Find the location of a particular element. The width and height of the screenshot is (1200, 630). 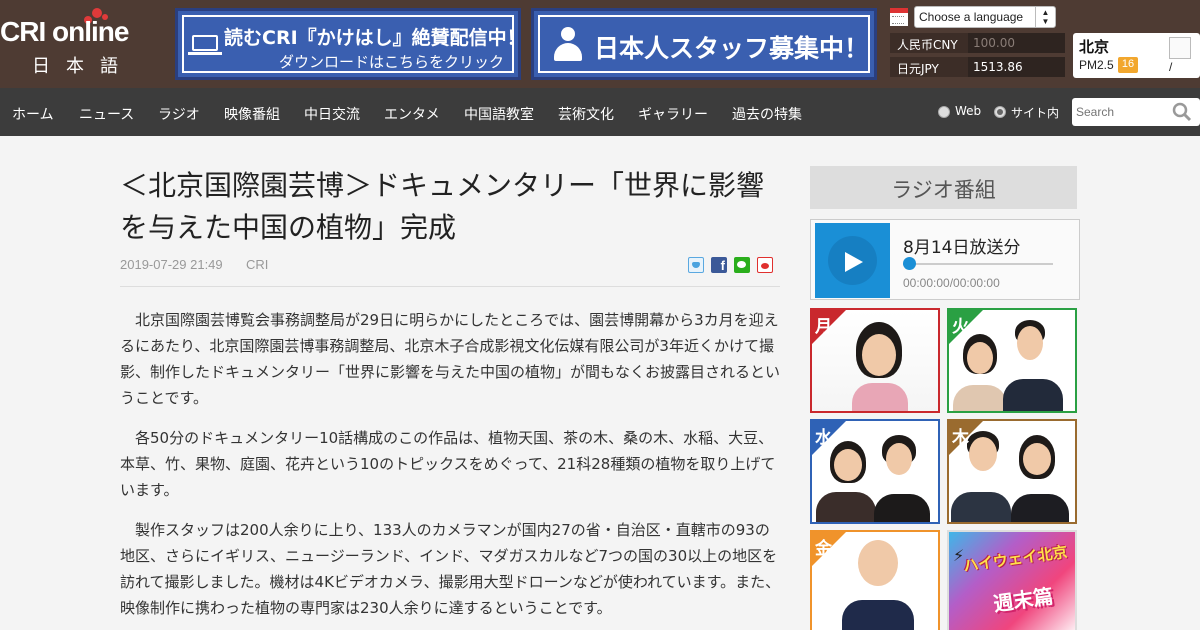

nav-video: 映像番組 is located at coordinates (252, 114).